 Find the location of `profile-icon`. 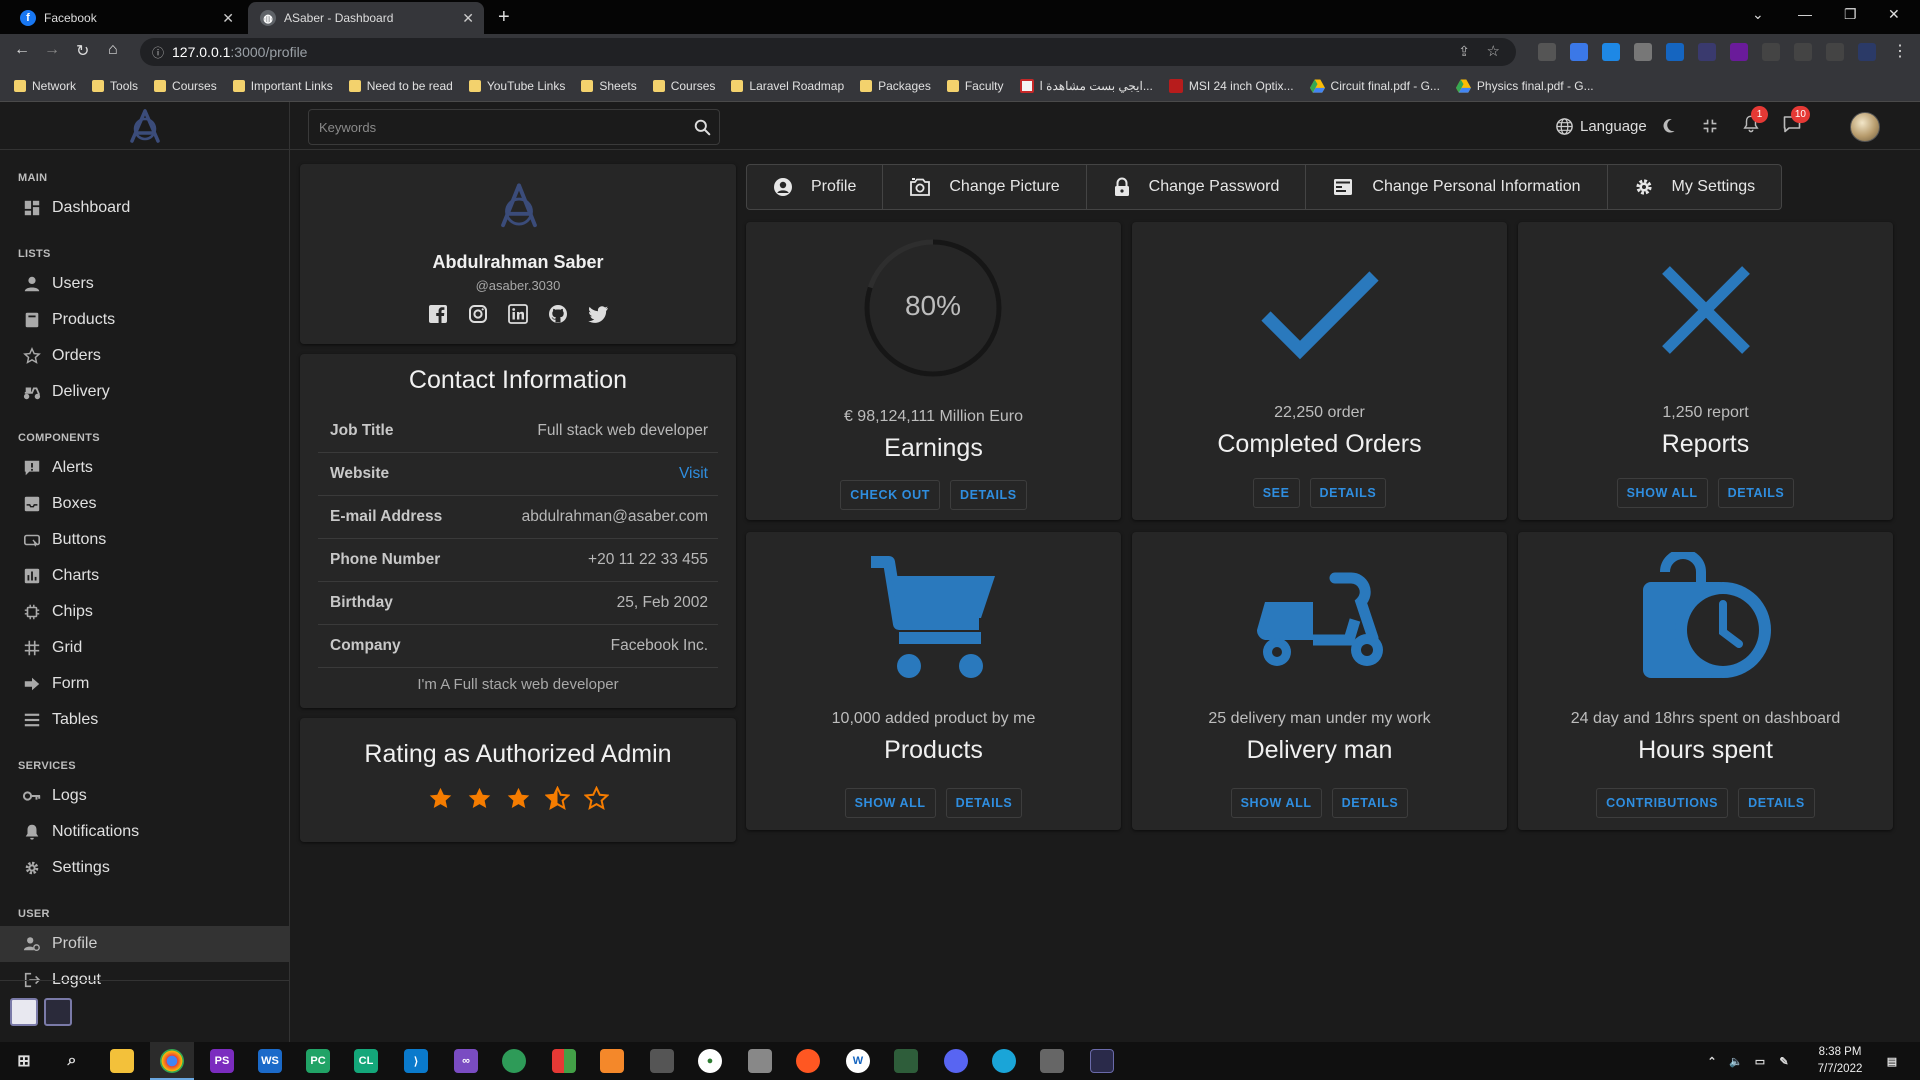

profile-icon is located at coordinates (1867, 52).